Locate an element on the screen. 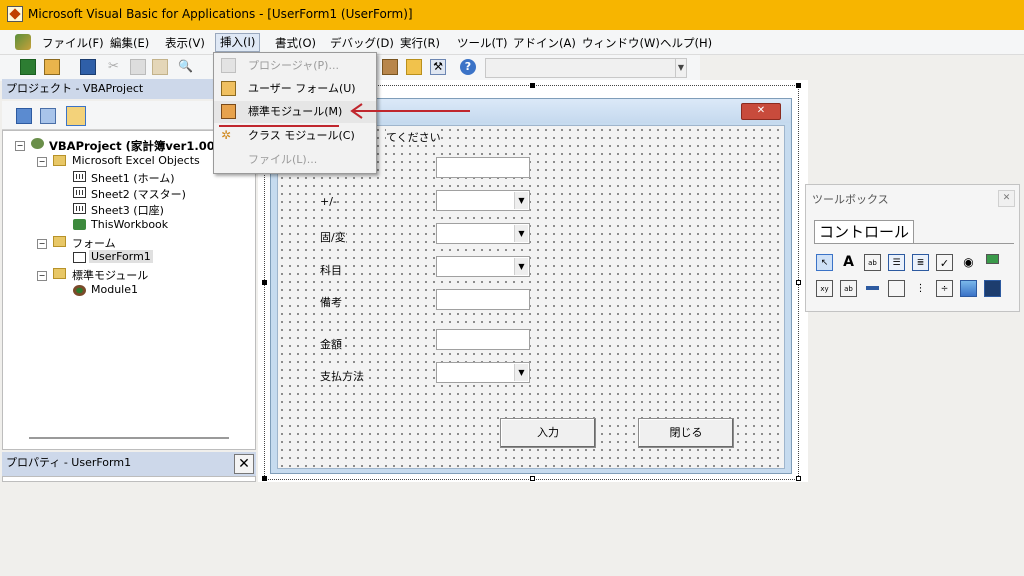 This screenshot has height=576, width=1024. close-button: 閉じる is located at coordinates (686, 433).